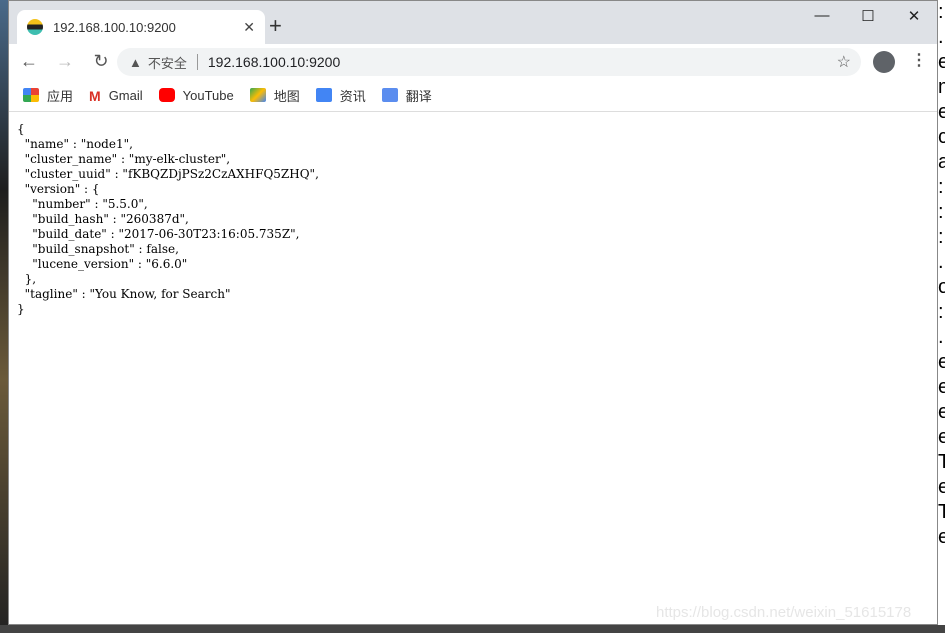 The width and height of the screenshot is (945, 633). I want to click on bookmark-translate: 翻译, so click(406, 95).